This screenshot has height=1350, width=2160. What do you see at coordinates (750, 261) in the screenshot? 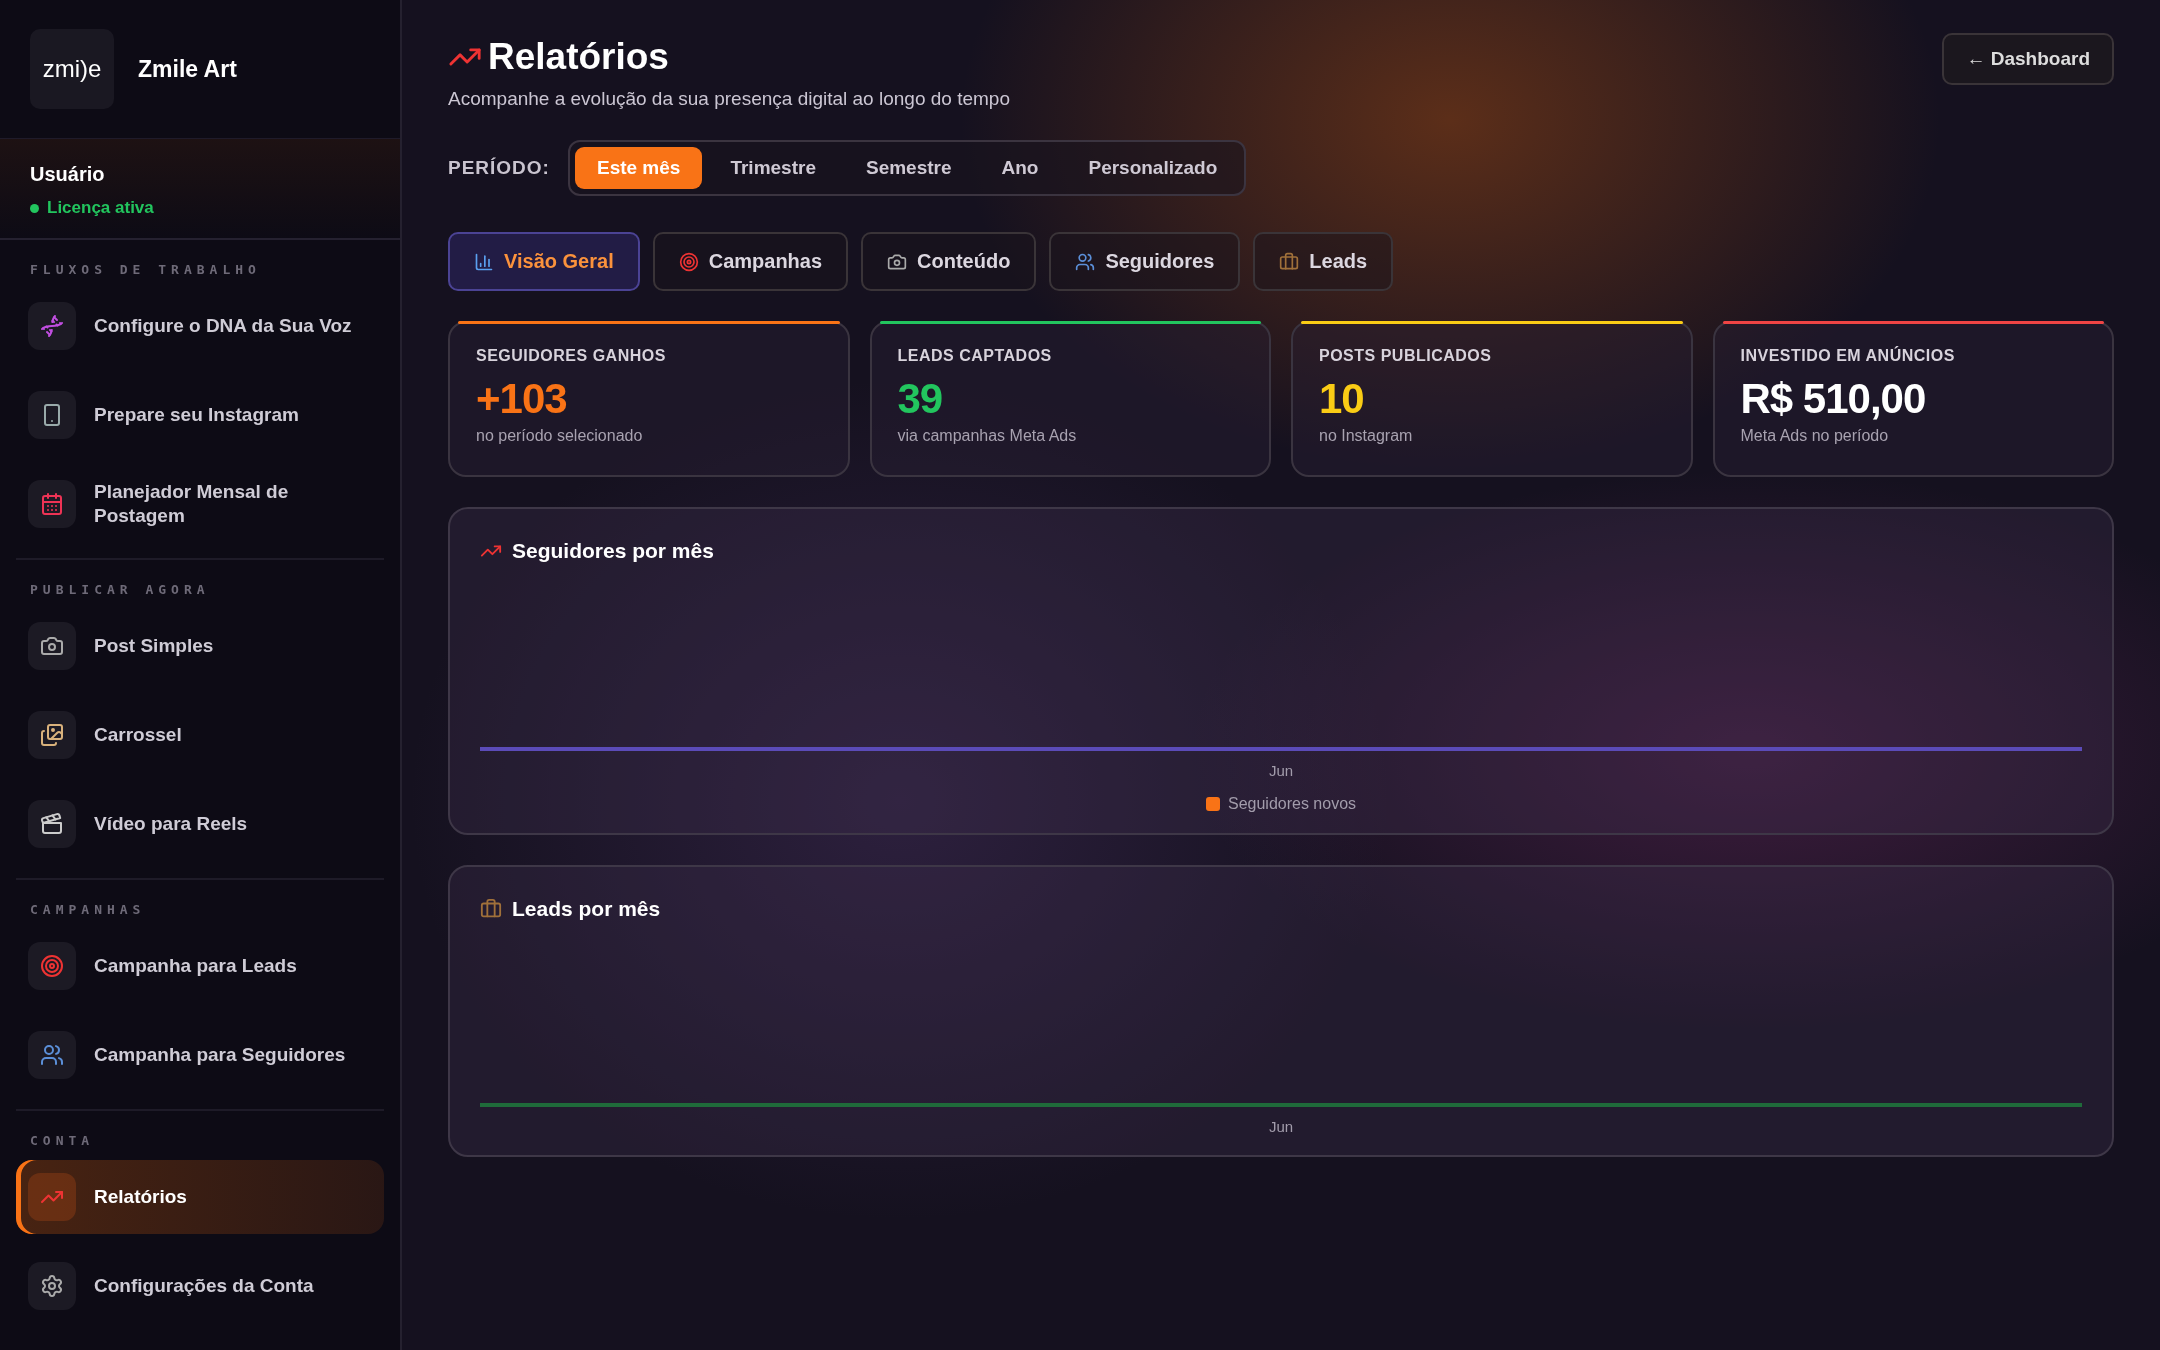
I see `tab: Campanhas` at bounding box center [750, 261].